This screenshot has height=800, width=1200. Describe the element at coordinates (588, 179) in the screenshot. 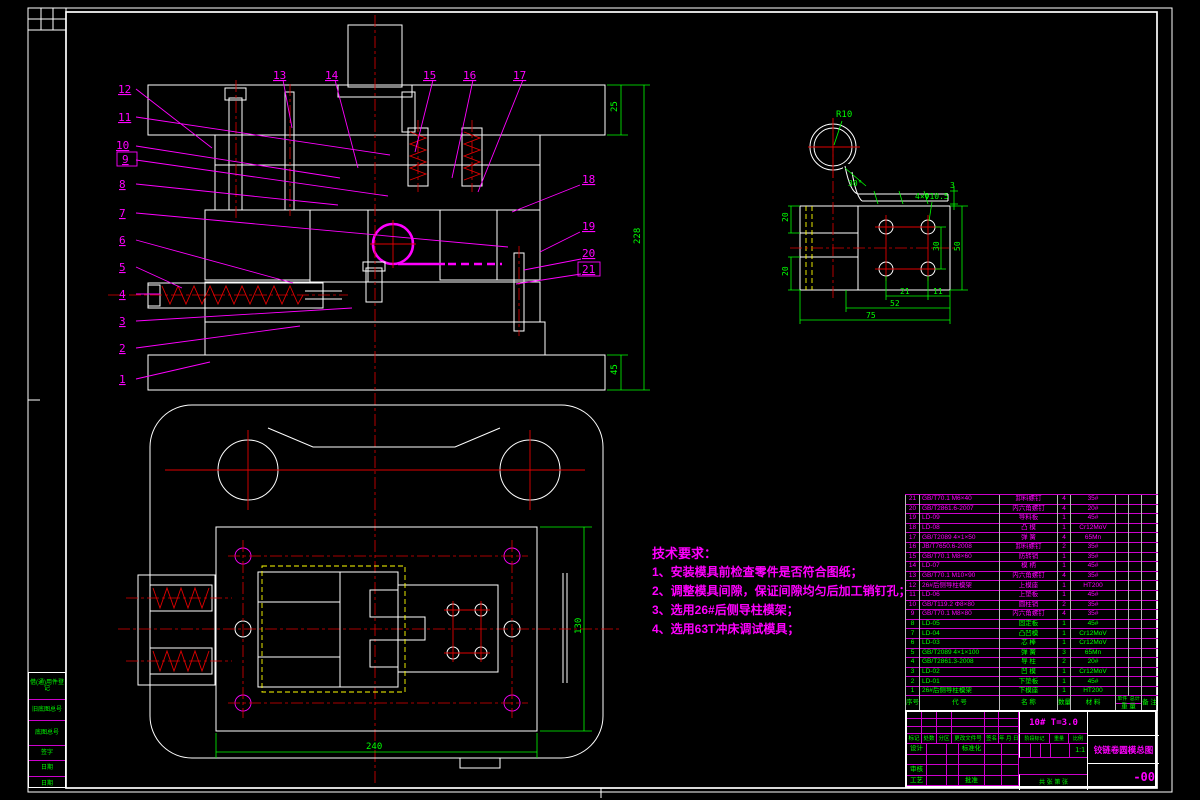

I see `callout-18: 18` at that location.